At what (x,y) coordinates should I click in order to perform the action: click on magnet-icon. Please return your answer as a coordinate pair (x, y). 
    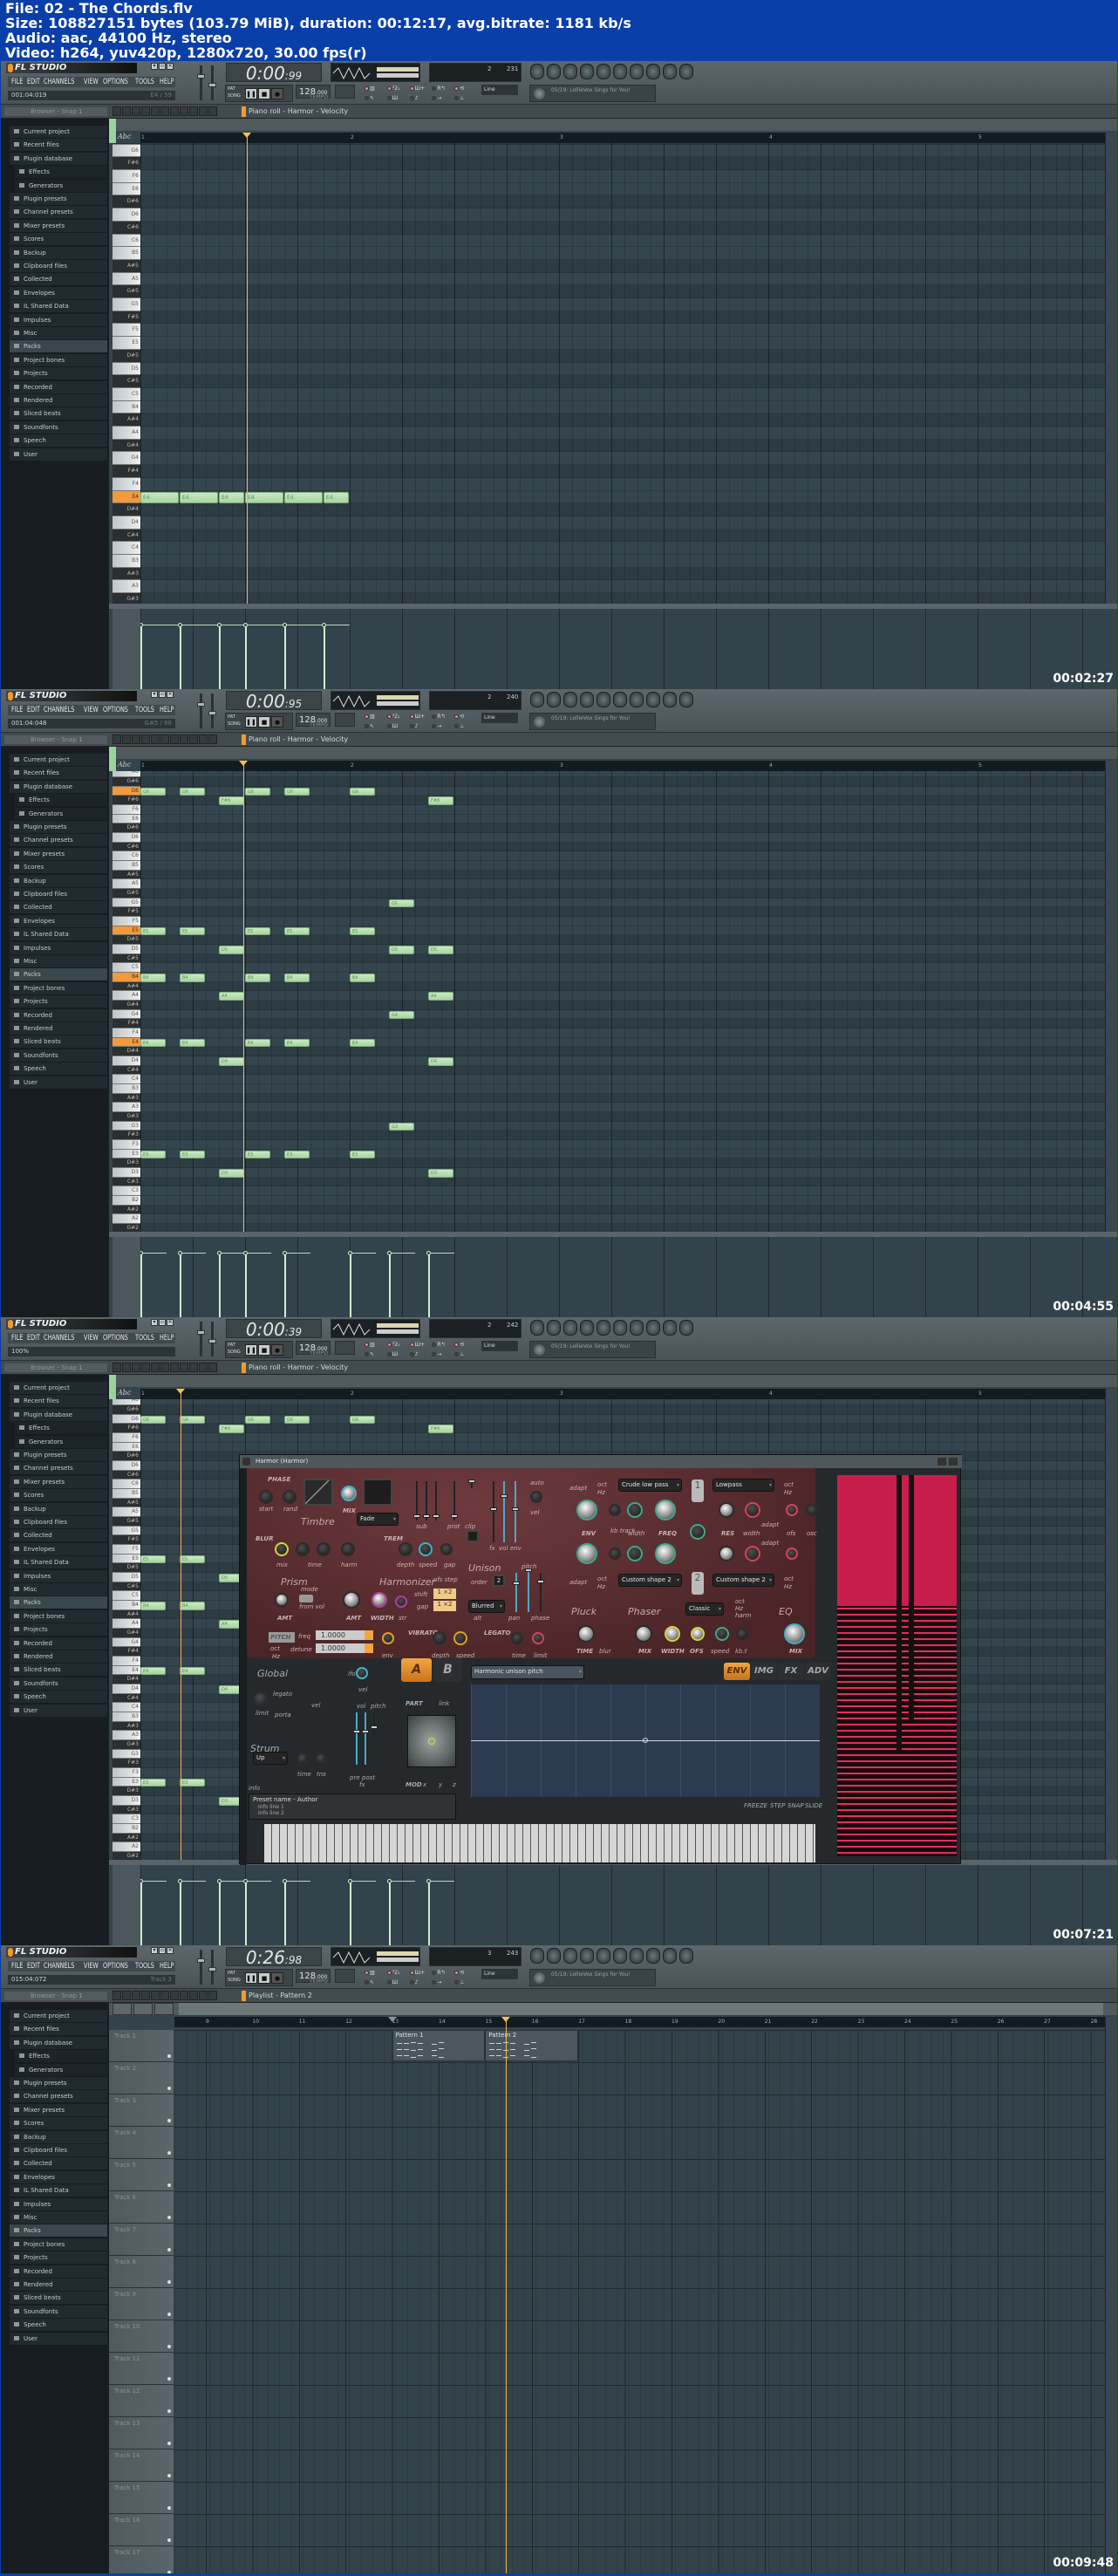
    Looking at the image, I should click on (136, 1367).